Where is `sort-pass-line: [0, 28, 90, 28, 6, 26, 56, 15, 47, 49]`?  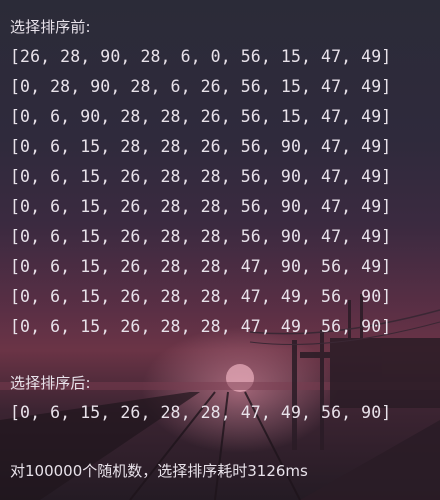 sort-pass-line: [0, 28, 90, 28, 6, 26, 56, 15, 47, 49] is located at coordinates (201, 86).